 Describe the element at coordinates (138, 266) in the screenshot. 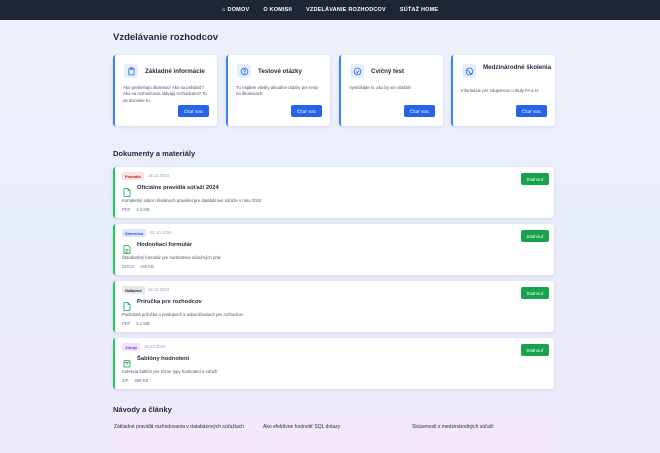

I see `document-meta: DOCX 156 KB` at that location.